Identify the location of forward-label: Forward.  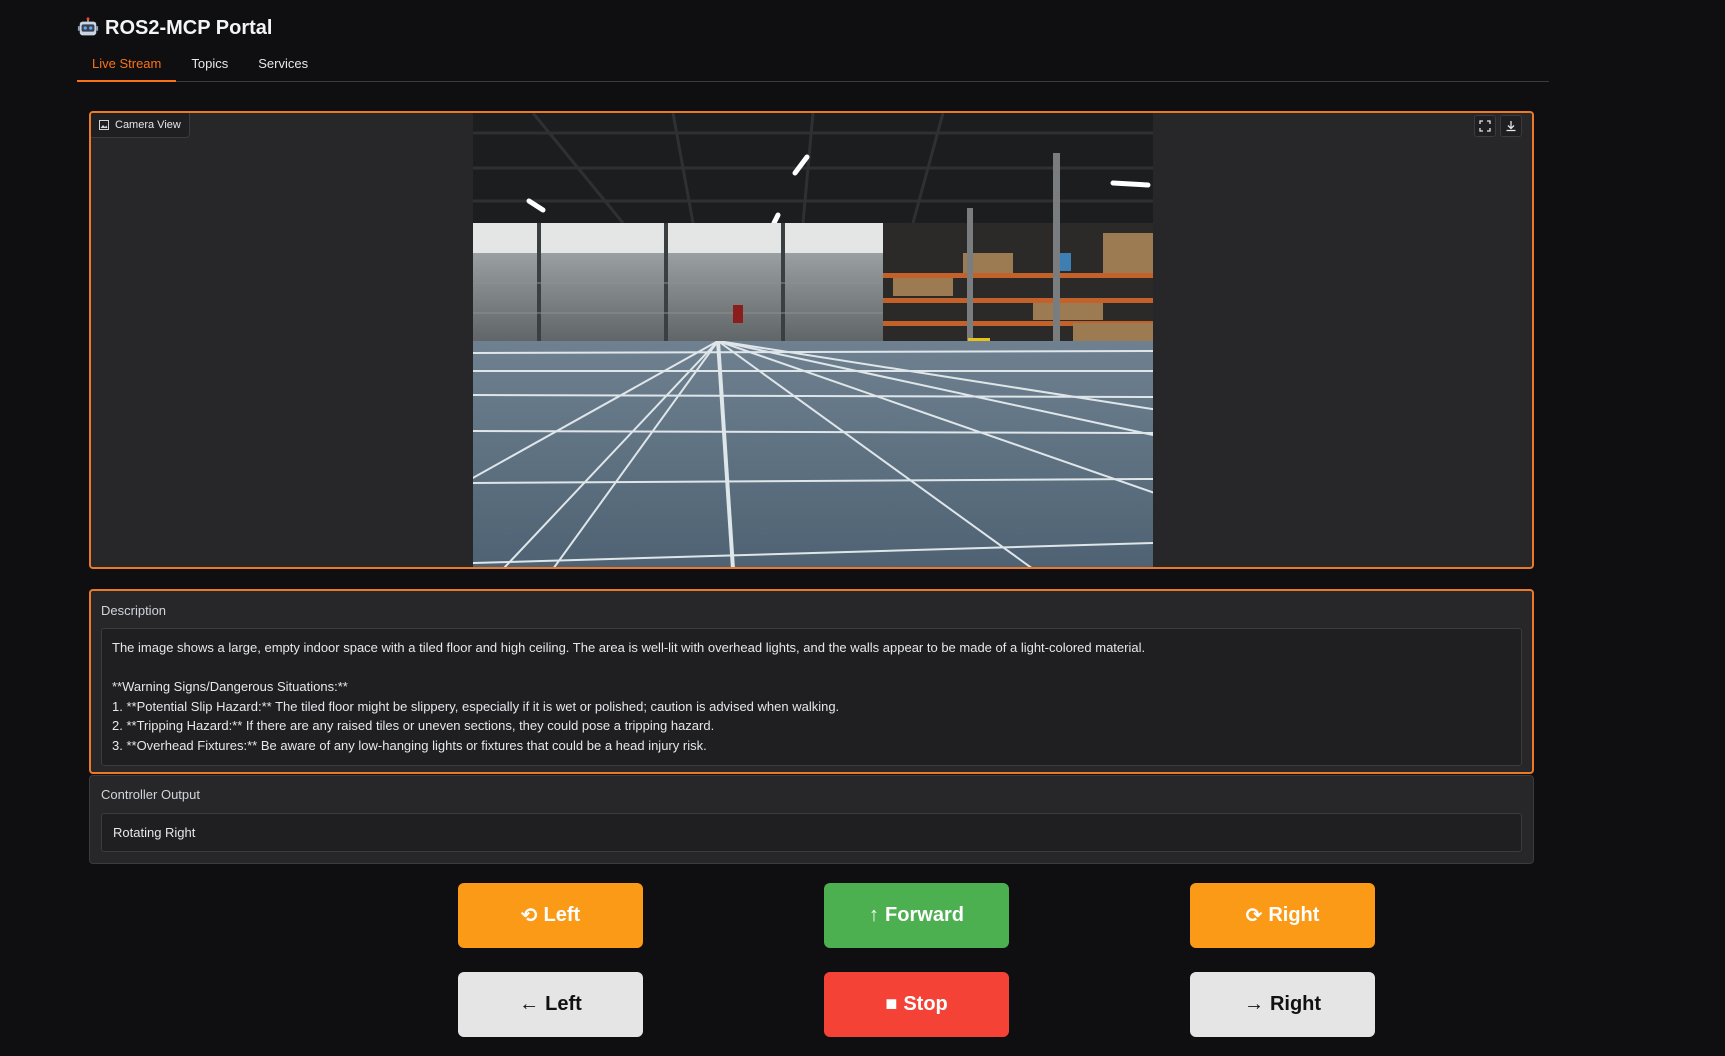
(924, 915).